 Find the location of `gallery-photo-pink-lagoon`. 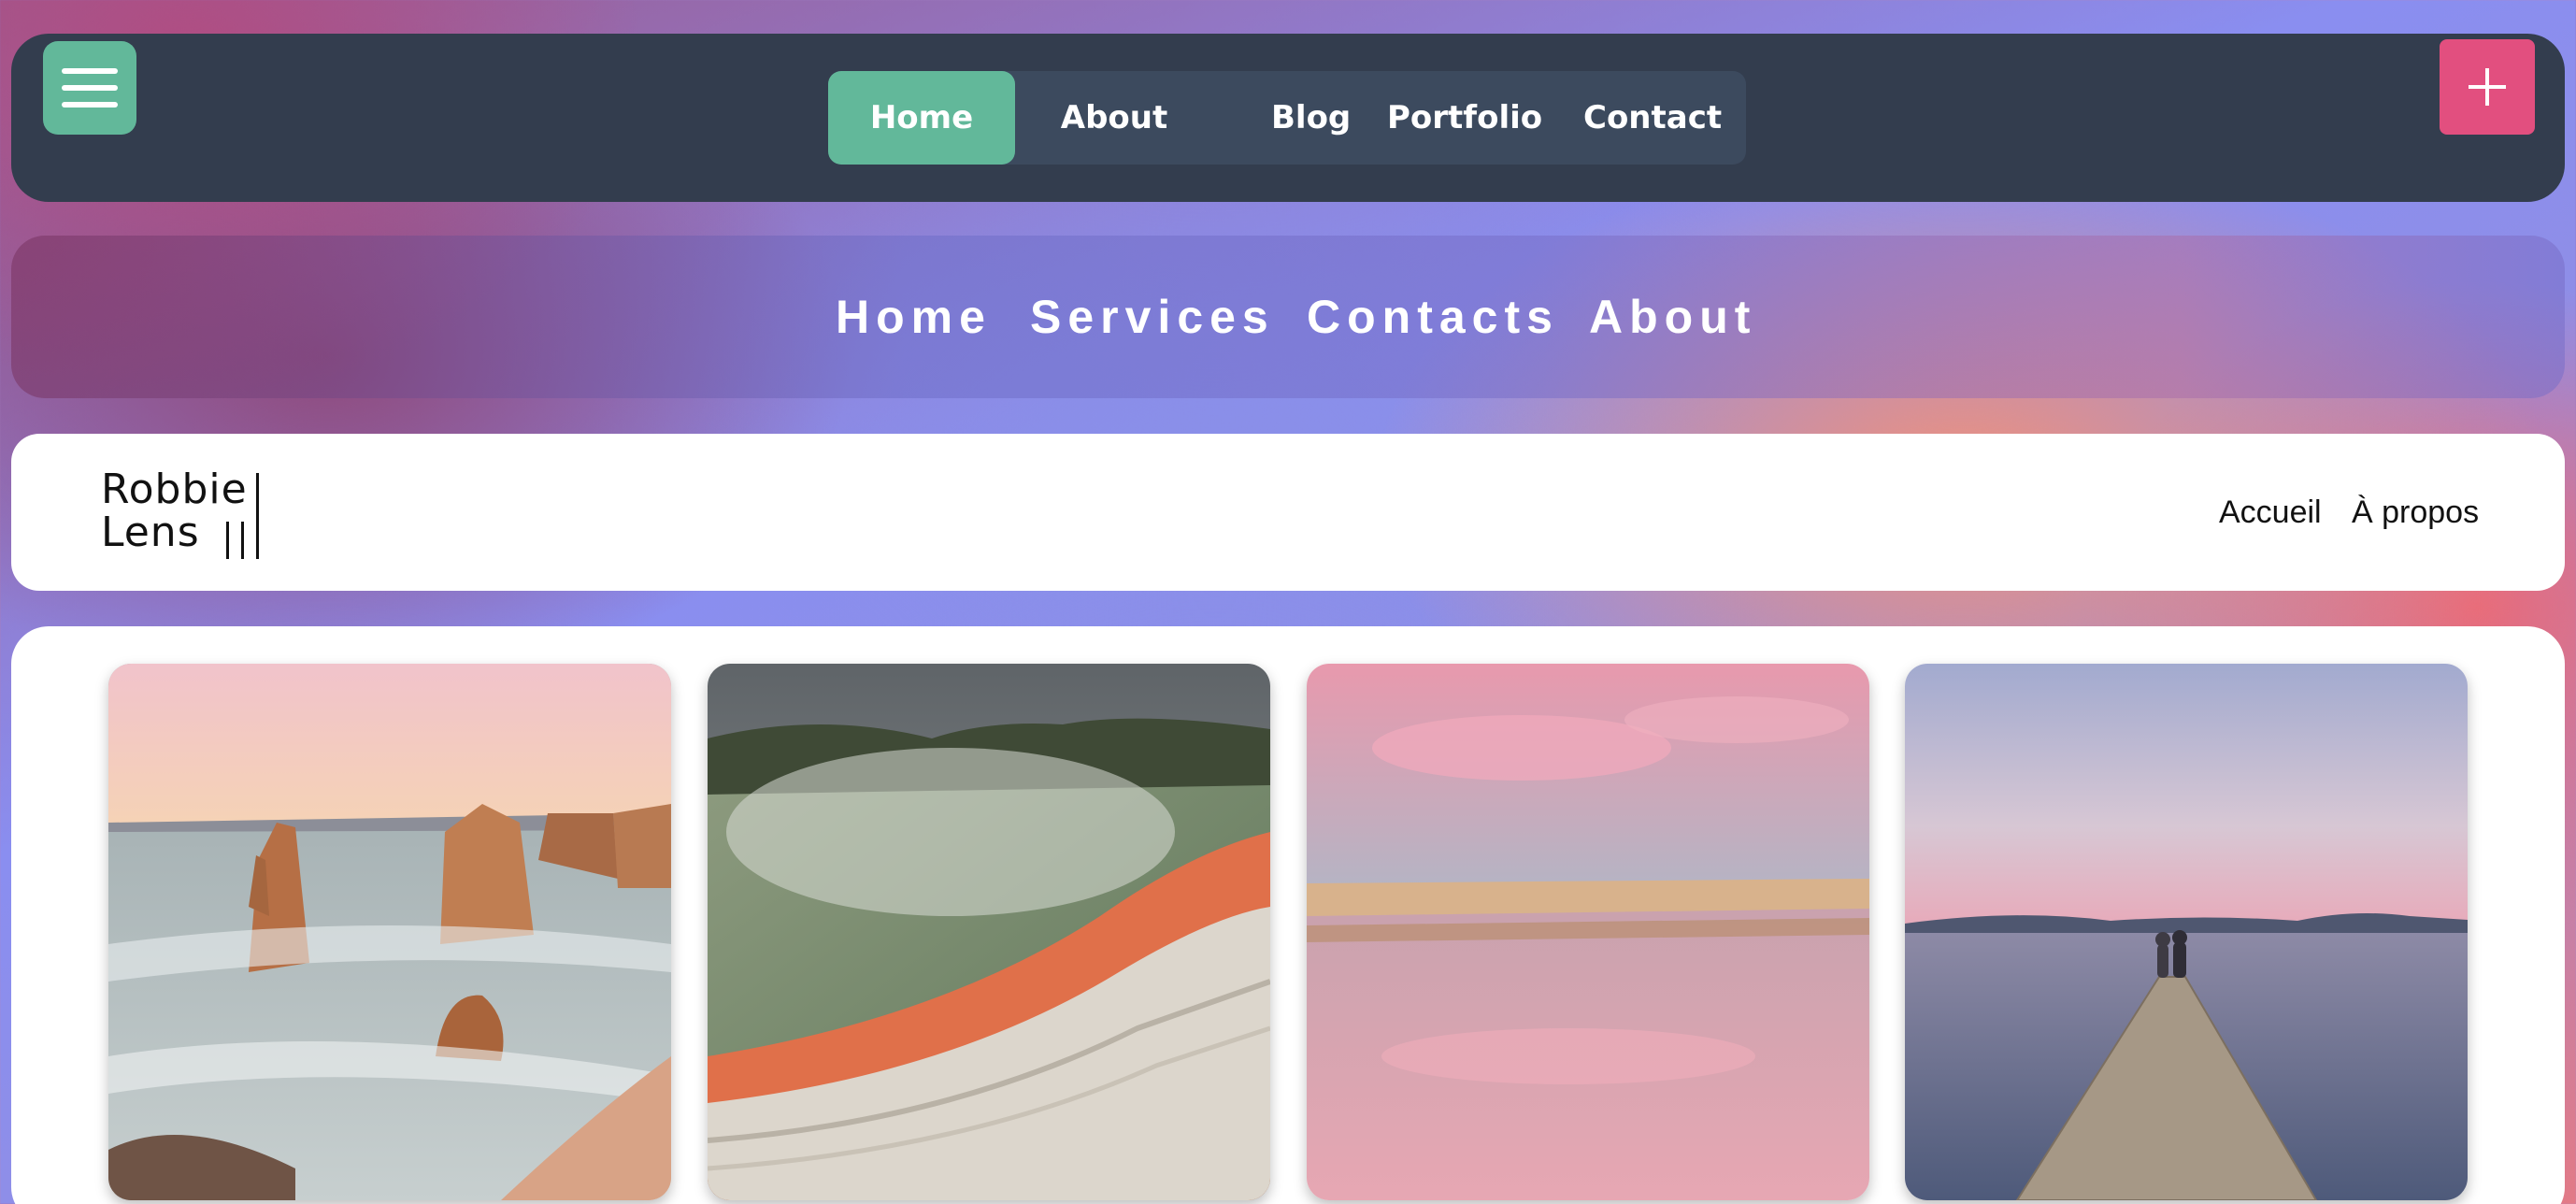

gallery-photo-pink-lagoon is located at coordinates (1588, 932).